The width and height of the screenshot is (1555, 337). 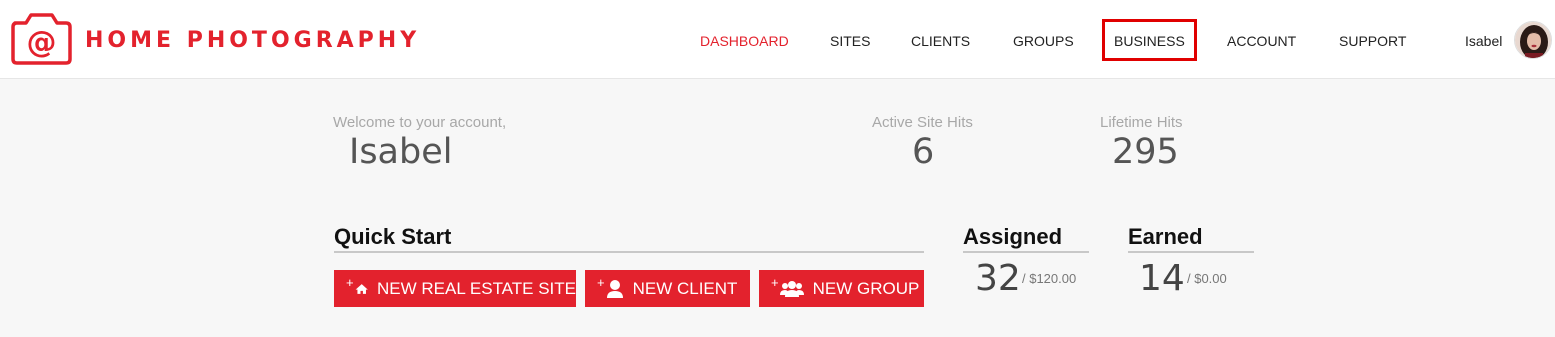 What do you see at coordinates (1191, 238) in the screenshot?
I see `earned-heading: Earned` at bounding box center [1191, 238].